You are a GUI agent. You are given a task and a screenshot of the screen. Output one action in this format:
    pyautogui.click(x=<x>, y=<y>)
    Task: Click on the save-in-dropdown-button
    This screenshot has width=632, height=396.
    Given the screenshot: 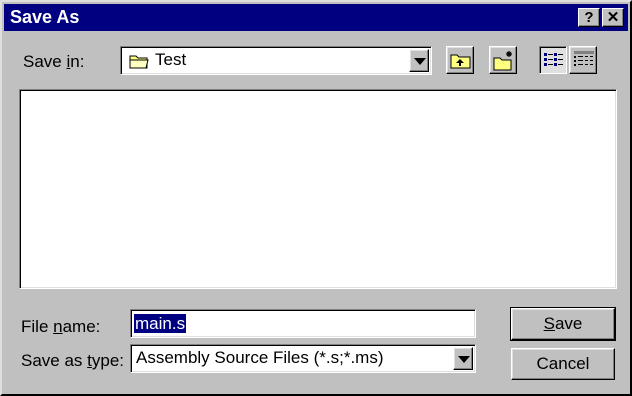 What is the action you would take?
    pyautogui.click(x=419, y=60)
    